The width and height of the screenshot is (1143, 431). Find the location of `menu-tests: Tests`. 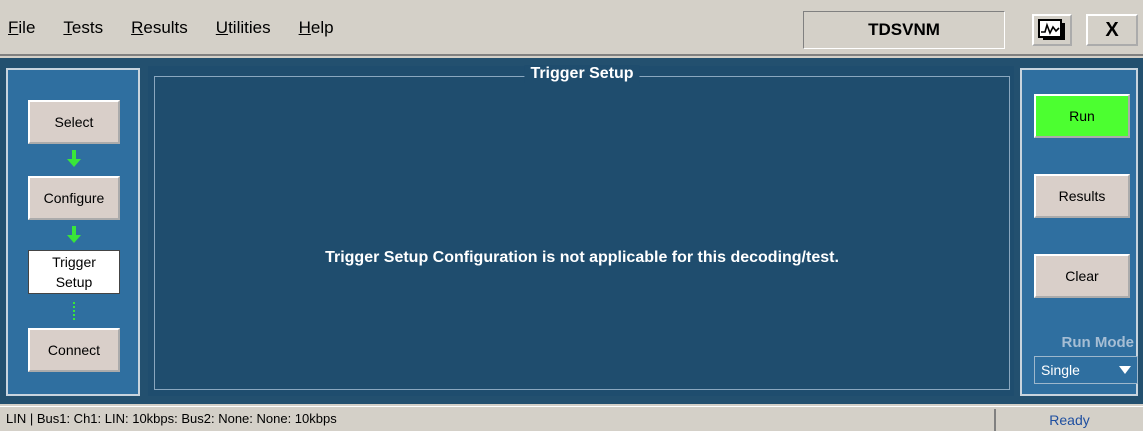

menu-tests: Tests is located at coordinates (83, 28).